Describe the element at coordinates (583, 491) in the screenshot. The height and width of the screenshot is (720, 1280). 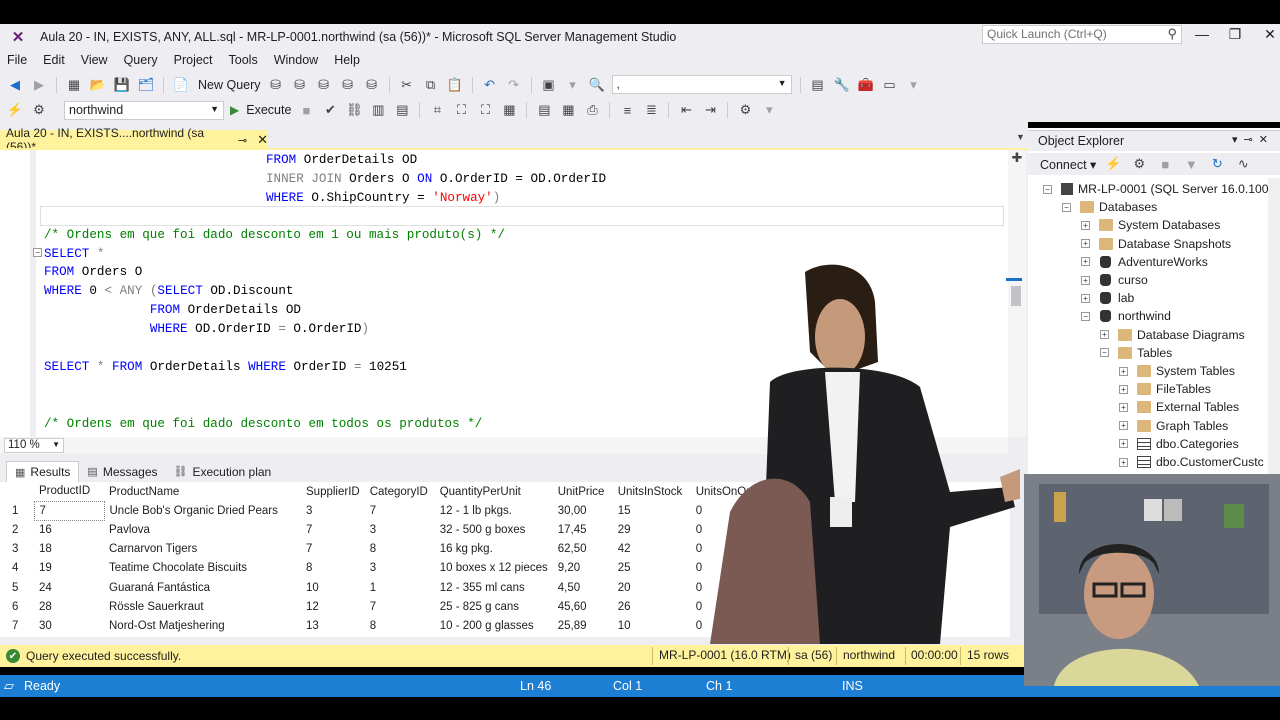
I see `column-header: UnitPrice` at that location.